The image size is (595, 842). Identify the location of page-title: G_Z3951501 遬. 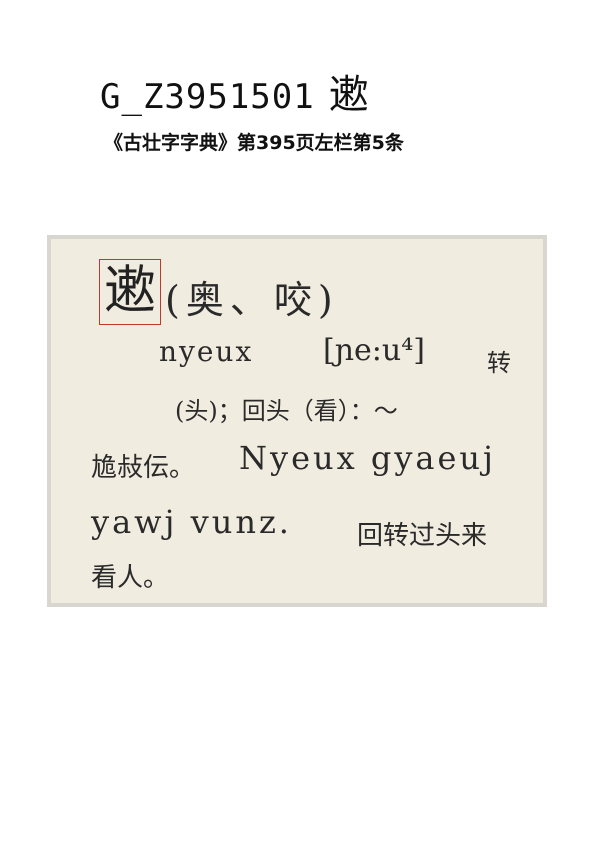
(235, 91).